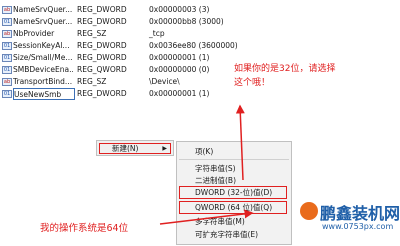 The image size is (400, 246). I want to click on brand-logo-icon, so click(309, 211).